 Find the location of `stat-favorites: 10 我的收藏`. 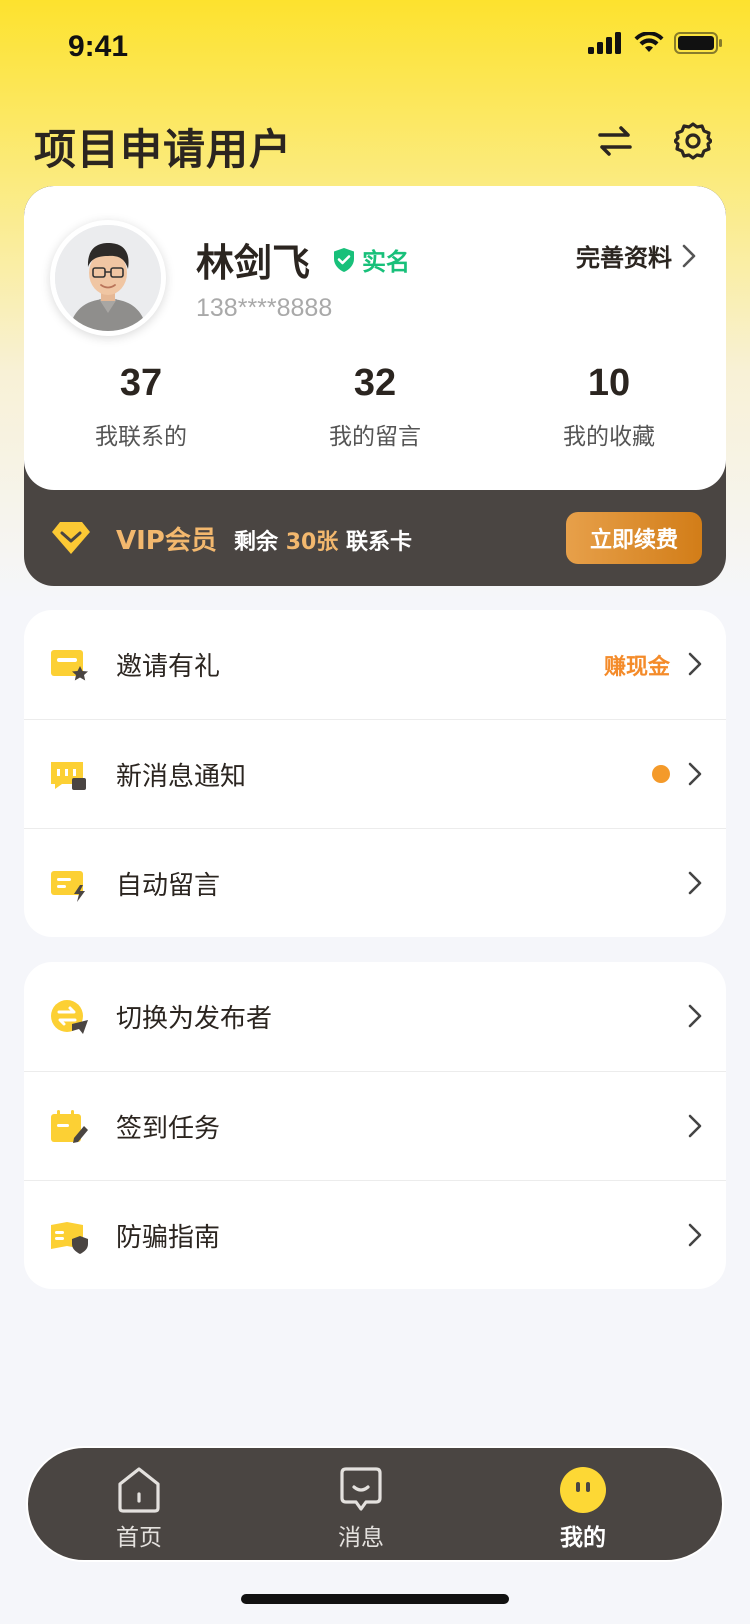

stat-favorites: 10 我的收藏 is located at coordinates (609, 406).